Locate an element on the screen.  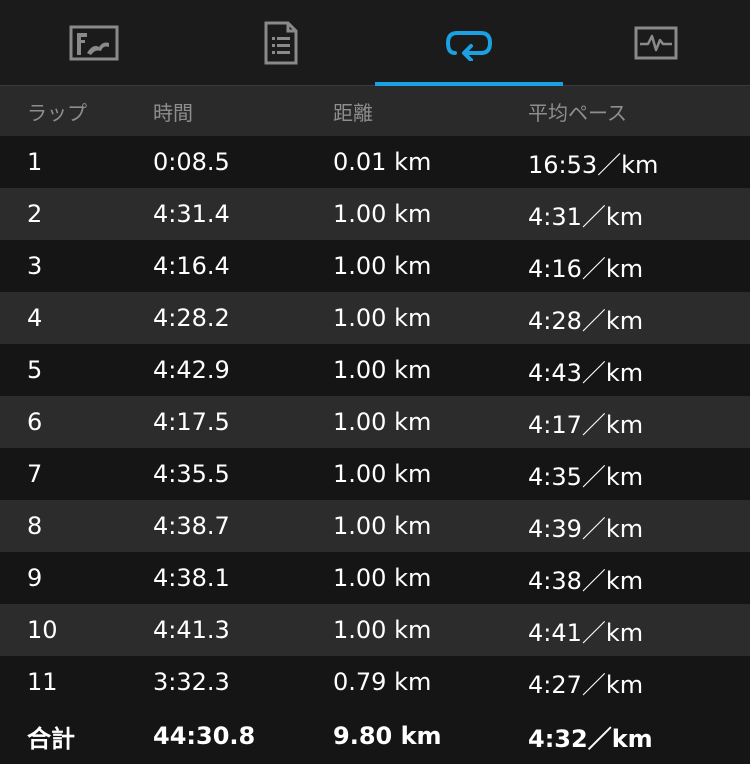
lap-number: 11 is located at coordinates (42, 682).